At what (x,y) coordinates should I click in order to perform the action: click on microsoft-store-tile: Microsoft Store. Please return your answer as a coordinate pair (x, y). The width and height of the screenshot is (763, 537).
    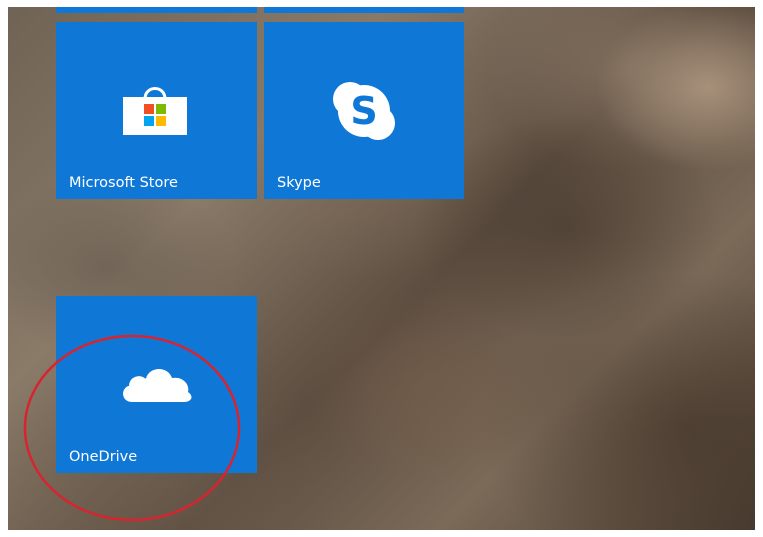
    Looking at the image, I should click on (156, 110).